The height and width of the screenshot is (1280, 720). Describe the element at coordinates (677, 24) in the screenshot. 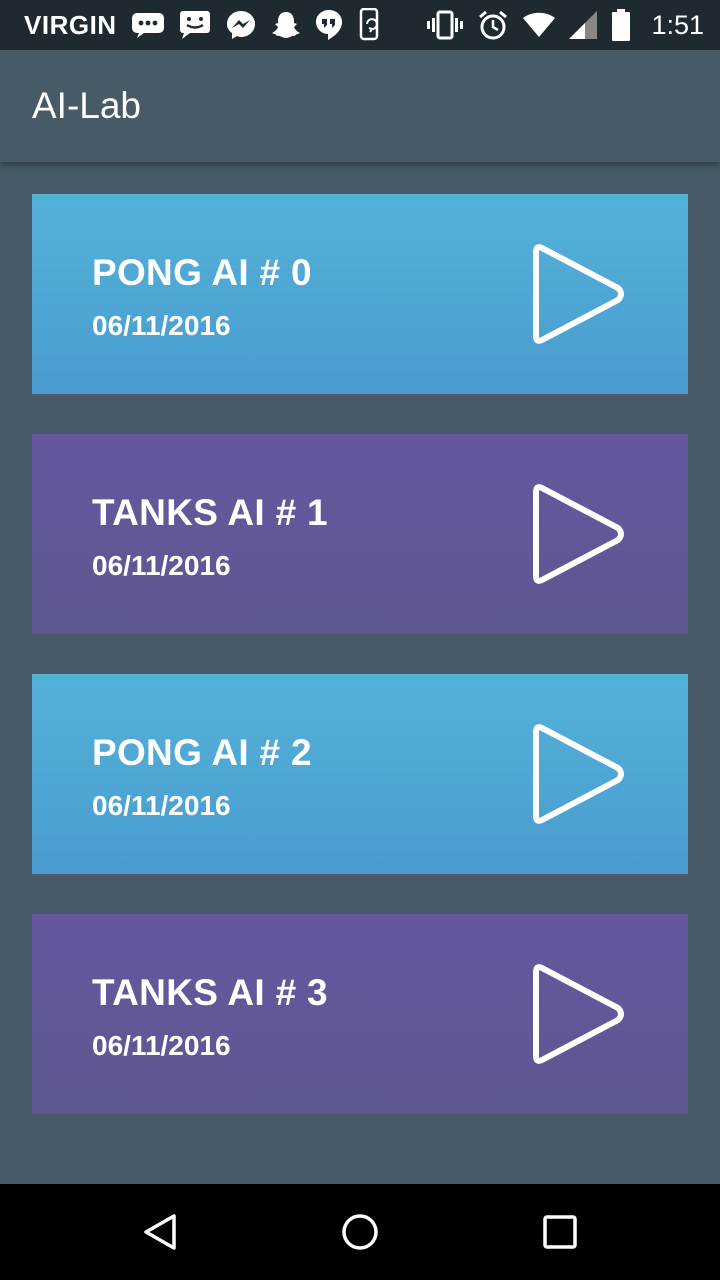

I see `clock: 1:51` at that location.